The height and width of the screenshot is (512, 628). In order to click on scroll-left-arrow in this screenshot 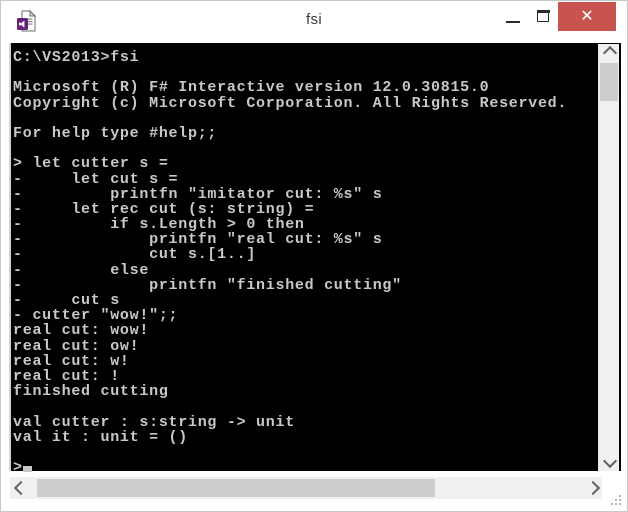, I will do `click(20, 488)`.